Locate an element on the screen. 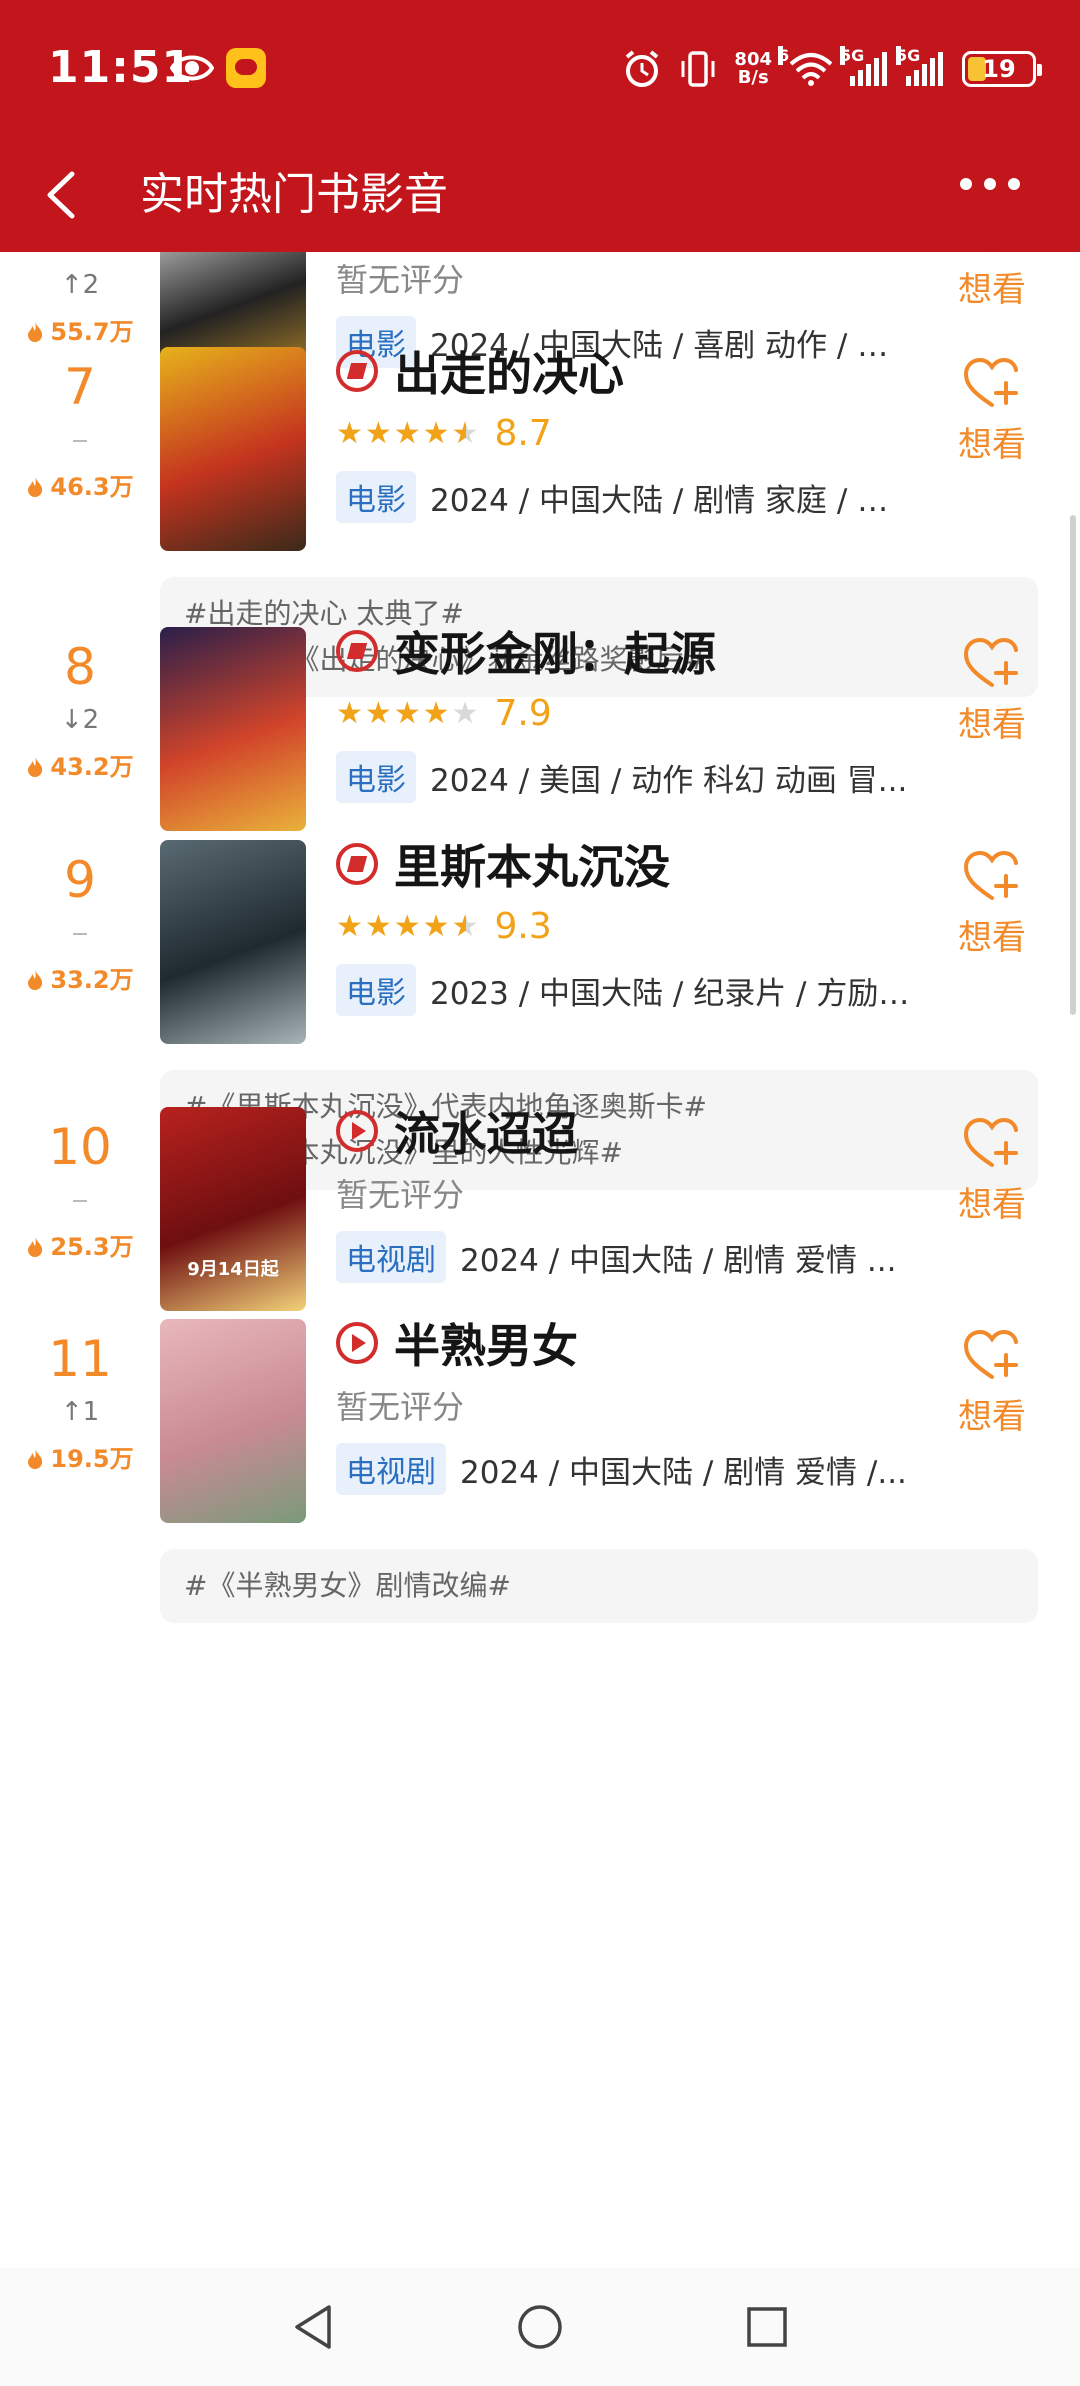 This screenshot has width=1080, height=2386. rank-column: 6 ↑2 55.7万 is located at coordinates (80, 299).